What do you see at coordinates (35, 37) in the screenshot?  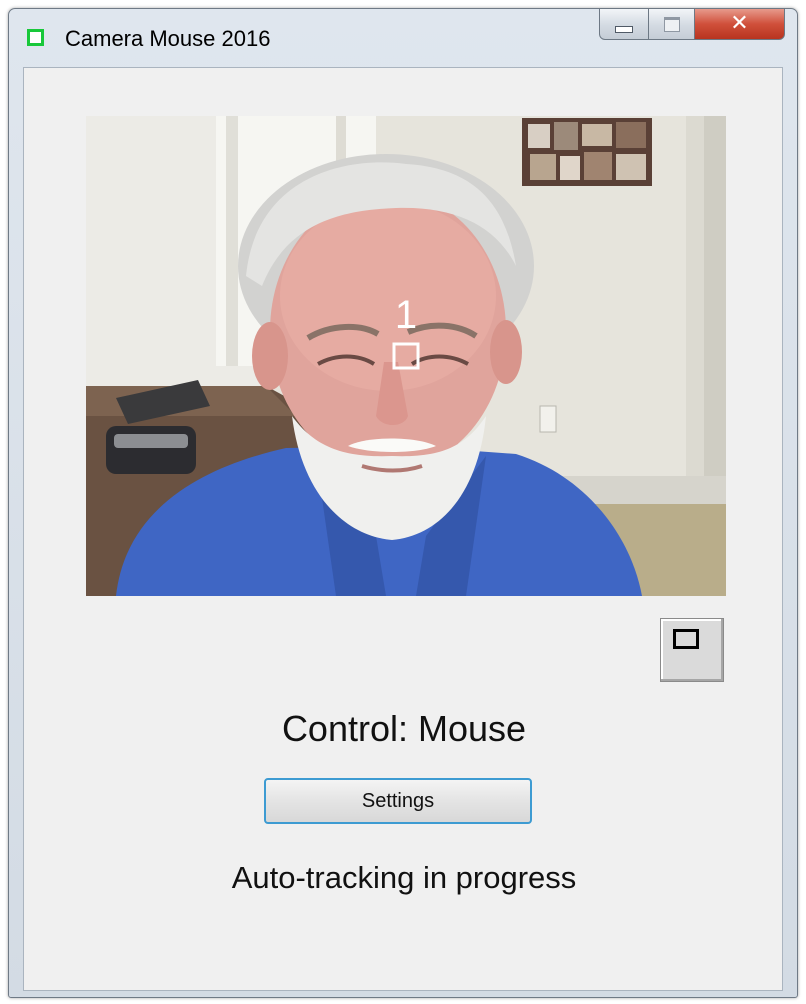 I see `app-icon` at bounding box center [35, 37].